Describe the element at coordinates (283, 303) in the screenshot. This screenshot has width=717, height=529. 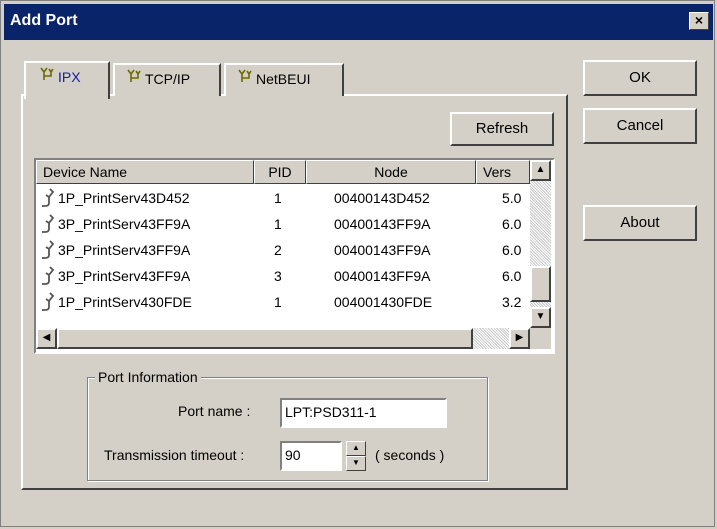
I see `table-row: 1P_PrintServ430FDE 1 004001430FDE 3.2` at that location.